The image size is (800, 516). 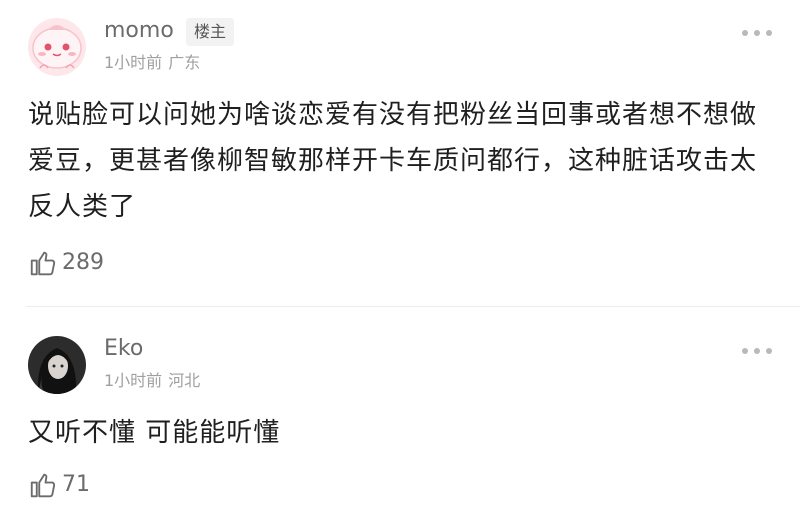 What do you see at coordinates (83, 262) in the screenshot?
I see `like-count: 289` at bounding box center [83, 262].